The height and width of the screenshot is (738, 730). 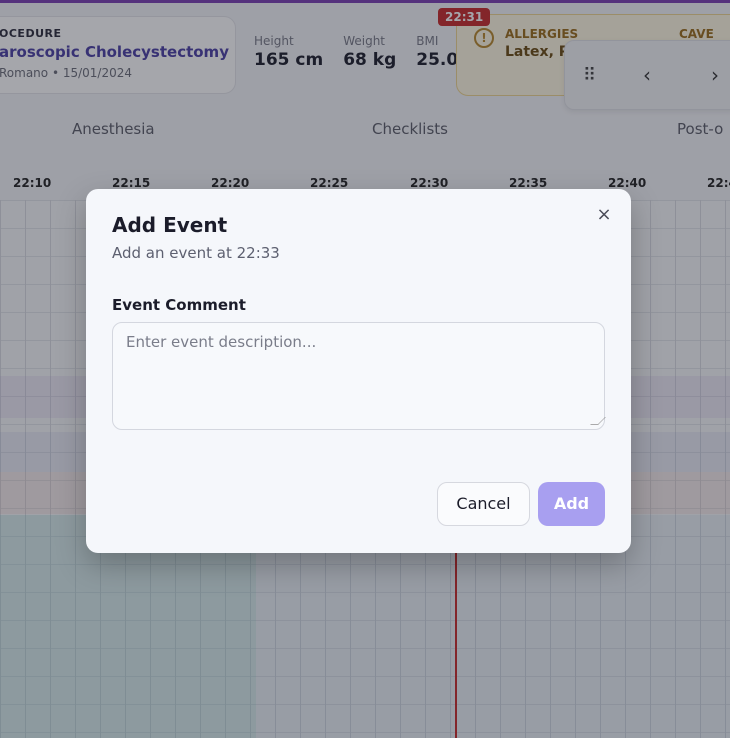 What do you see at coordinates (358, 376) in the screenshot?
I see `event-comment-input` at bounding box center [358, 376].